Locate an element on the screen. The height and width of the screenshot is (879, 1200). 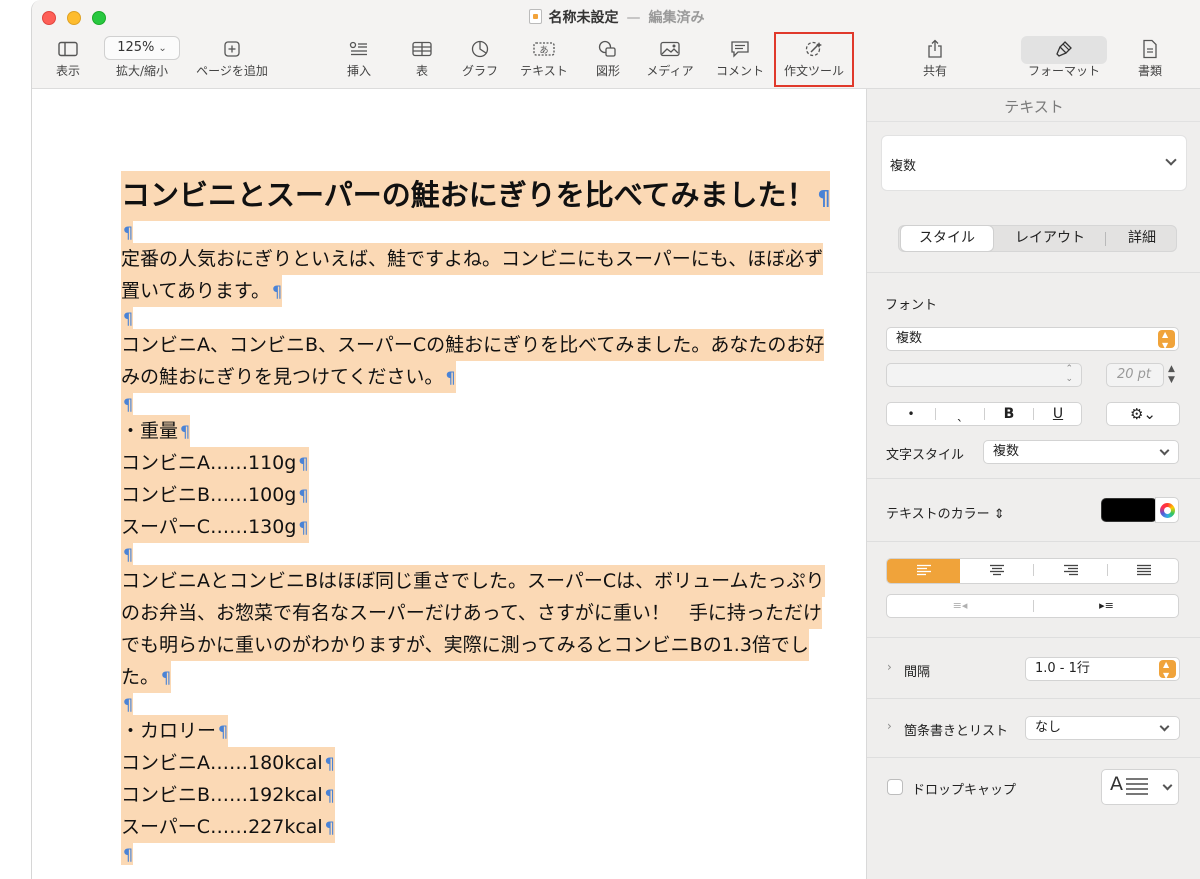
format-button: フォーマット is located at coordinates (1064, 61).